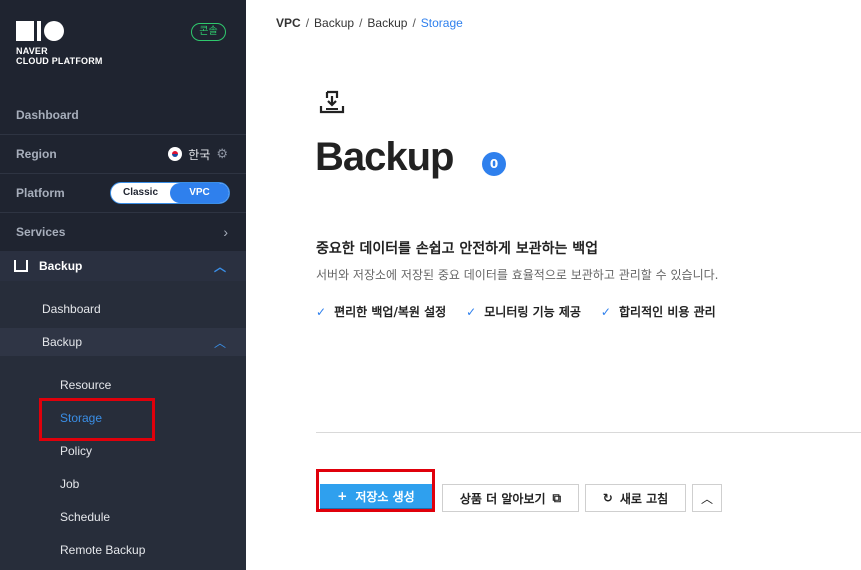 The height and width of the screenshot is (570, 861). Describe the element at coordinates (47, 115) in the screenshot. I see `sidebar-item-label: Dashboard` at that location.